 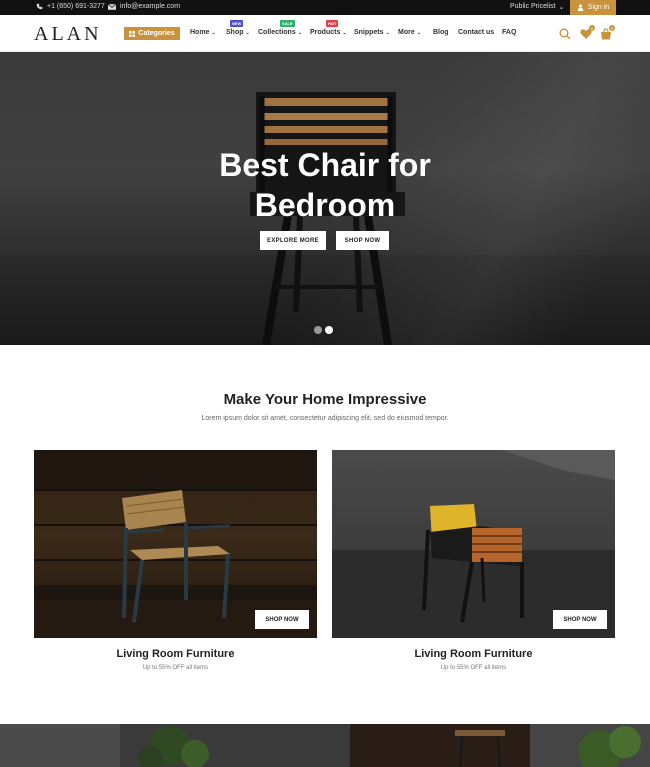 I want to click on nav-label: Shop, so click(x=235, y=32).